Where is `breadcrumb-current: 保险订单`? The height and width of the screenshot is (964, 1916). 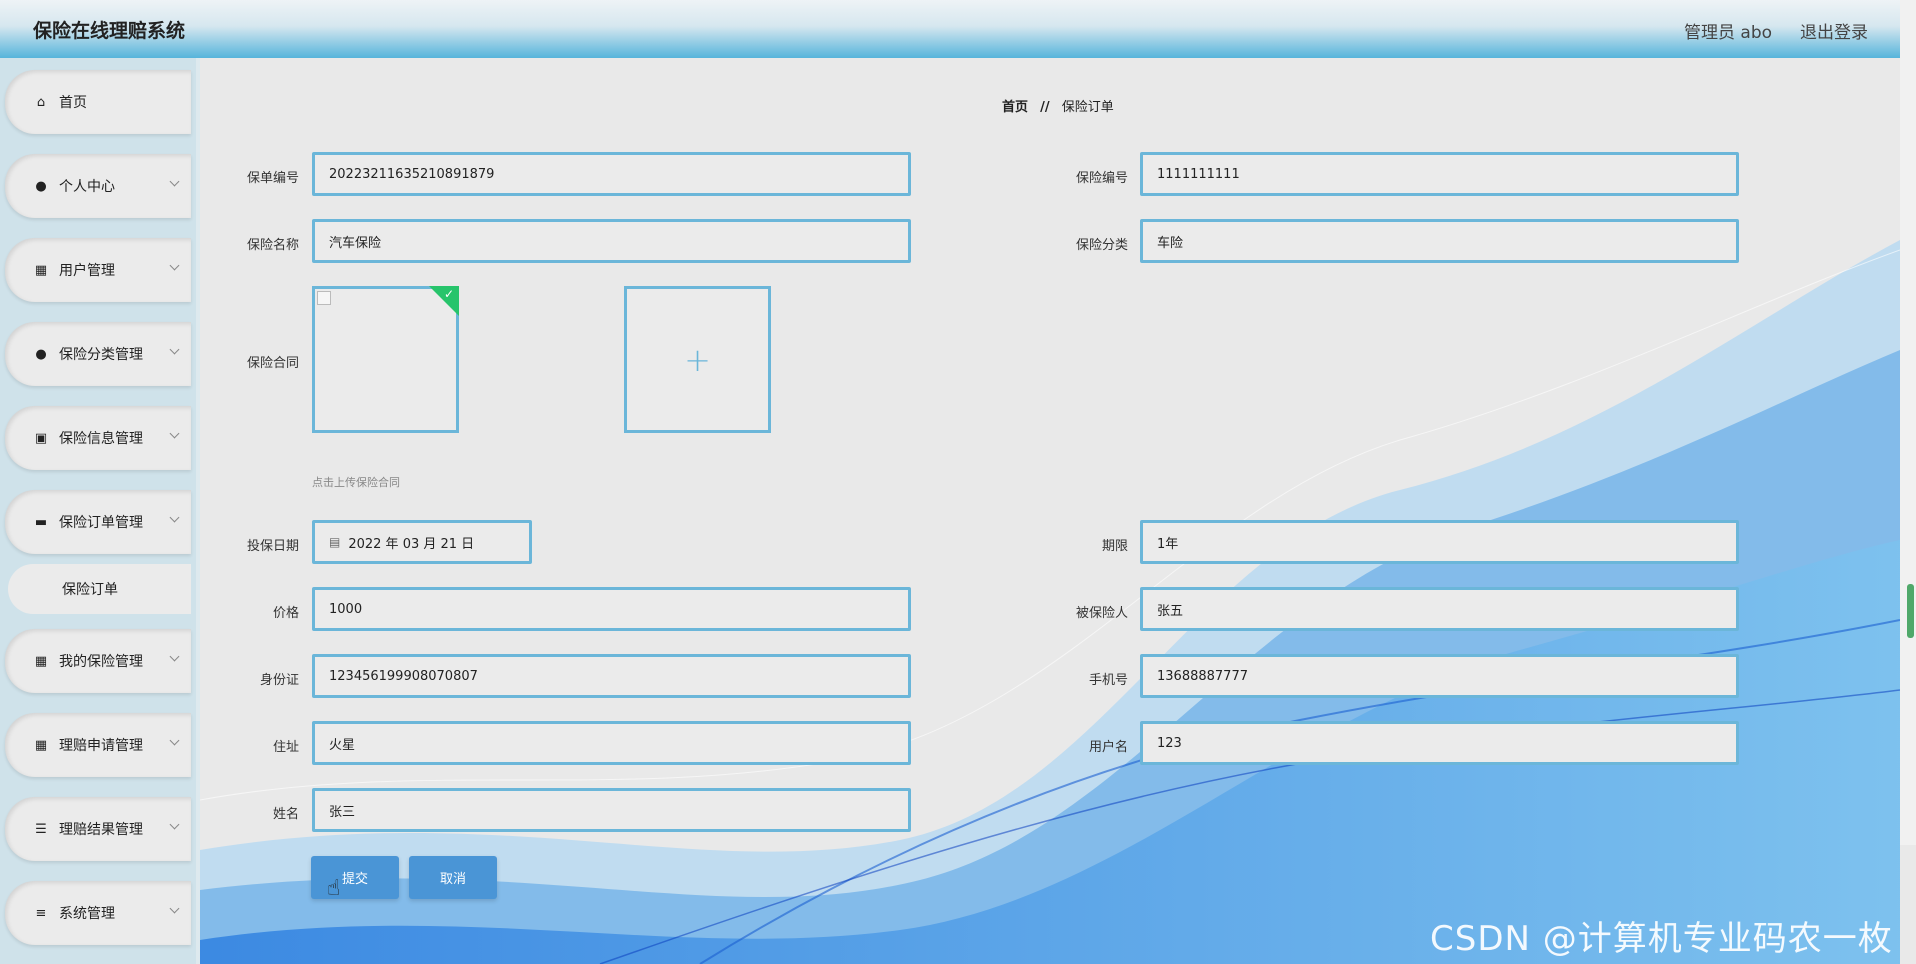
breadcrumb-current: 保险订单 is located at coordinates (1087, 107).